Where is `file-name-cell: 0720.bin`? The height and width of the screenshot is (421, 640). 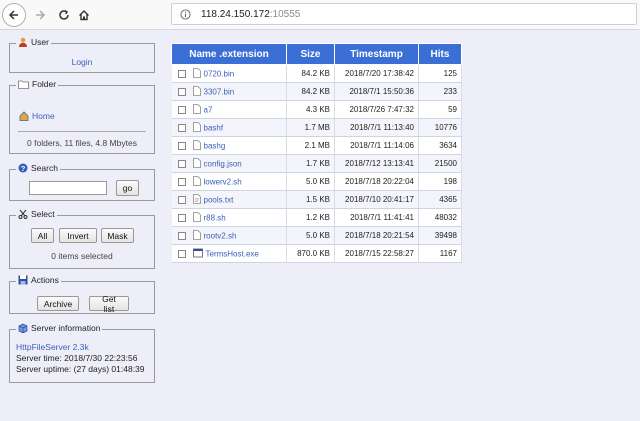 file-name-cell: 0720.bin is located at coordinates (229, 73).